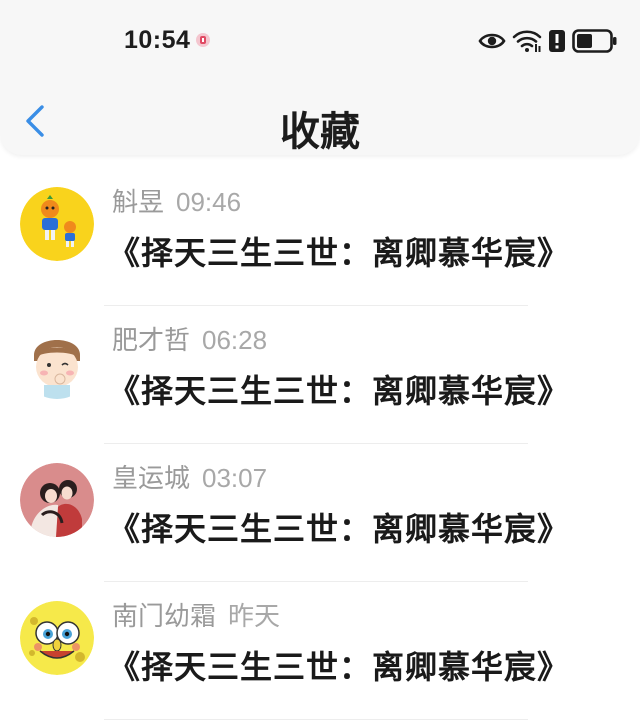  Describe the element at coordinates (151, 341) in the screenshot. I see `sender-name: 肥才哲` at that location.